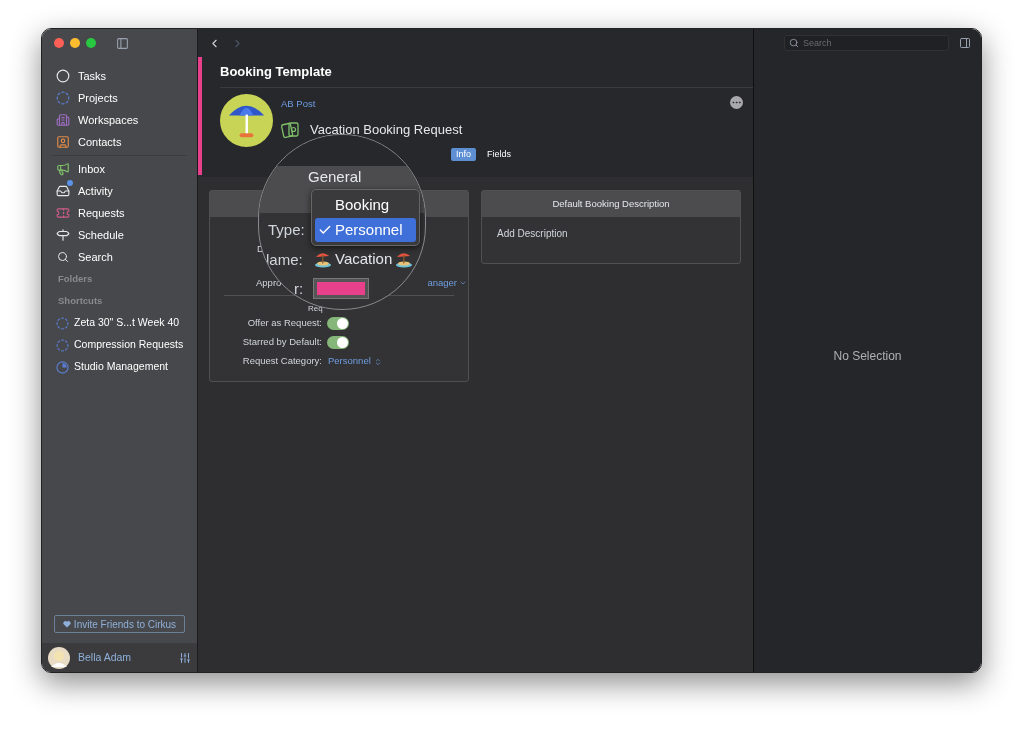 The image size is (1024, 729). Describe the element at coordinates (119, 235) in the screenshot. I see `sidebar-item: Schedule` at that location.